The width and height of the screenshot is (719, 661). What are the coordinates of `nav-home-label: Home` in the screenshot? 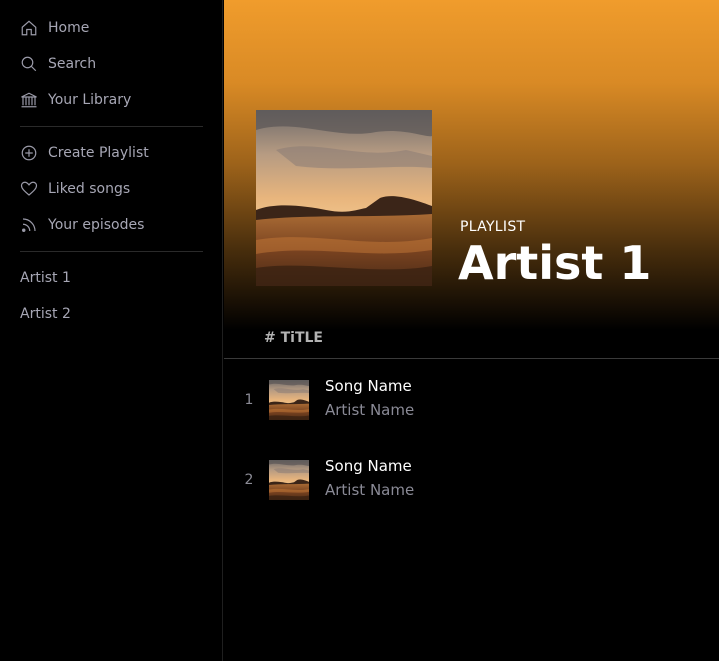 It's located at (69, 28).